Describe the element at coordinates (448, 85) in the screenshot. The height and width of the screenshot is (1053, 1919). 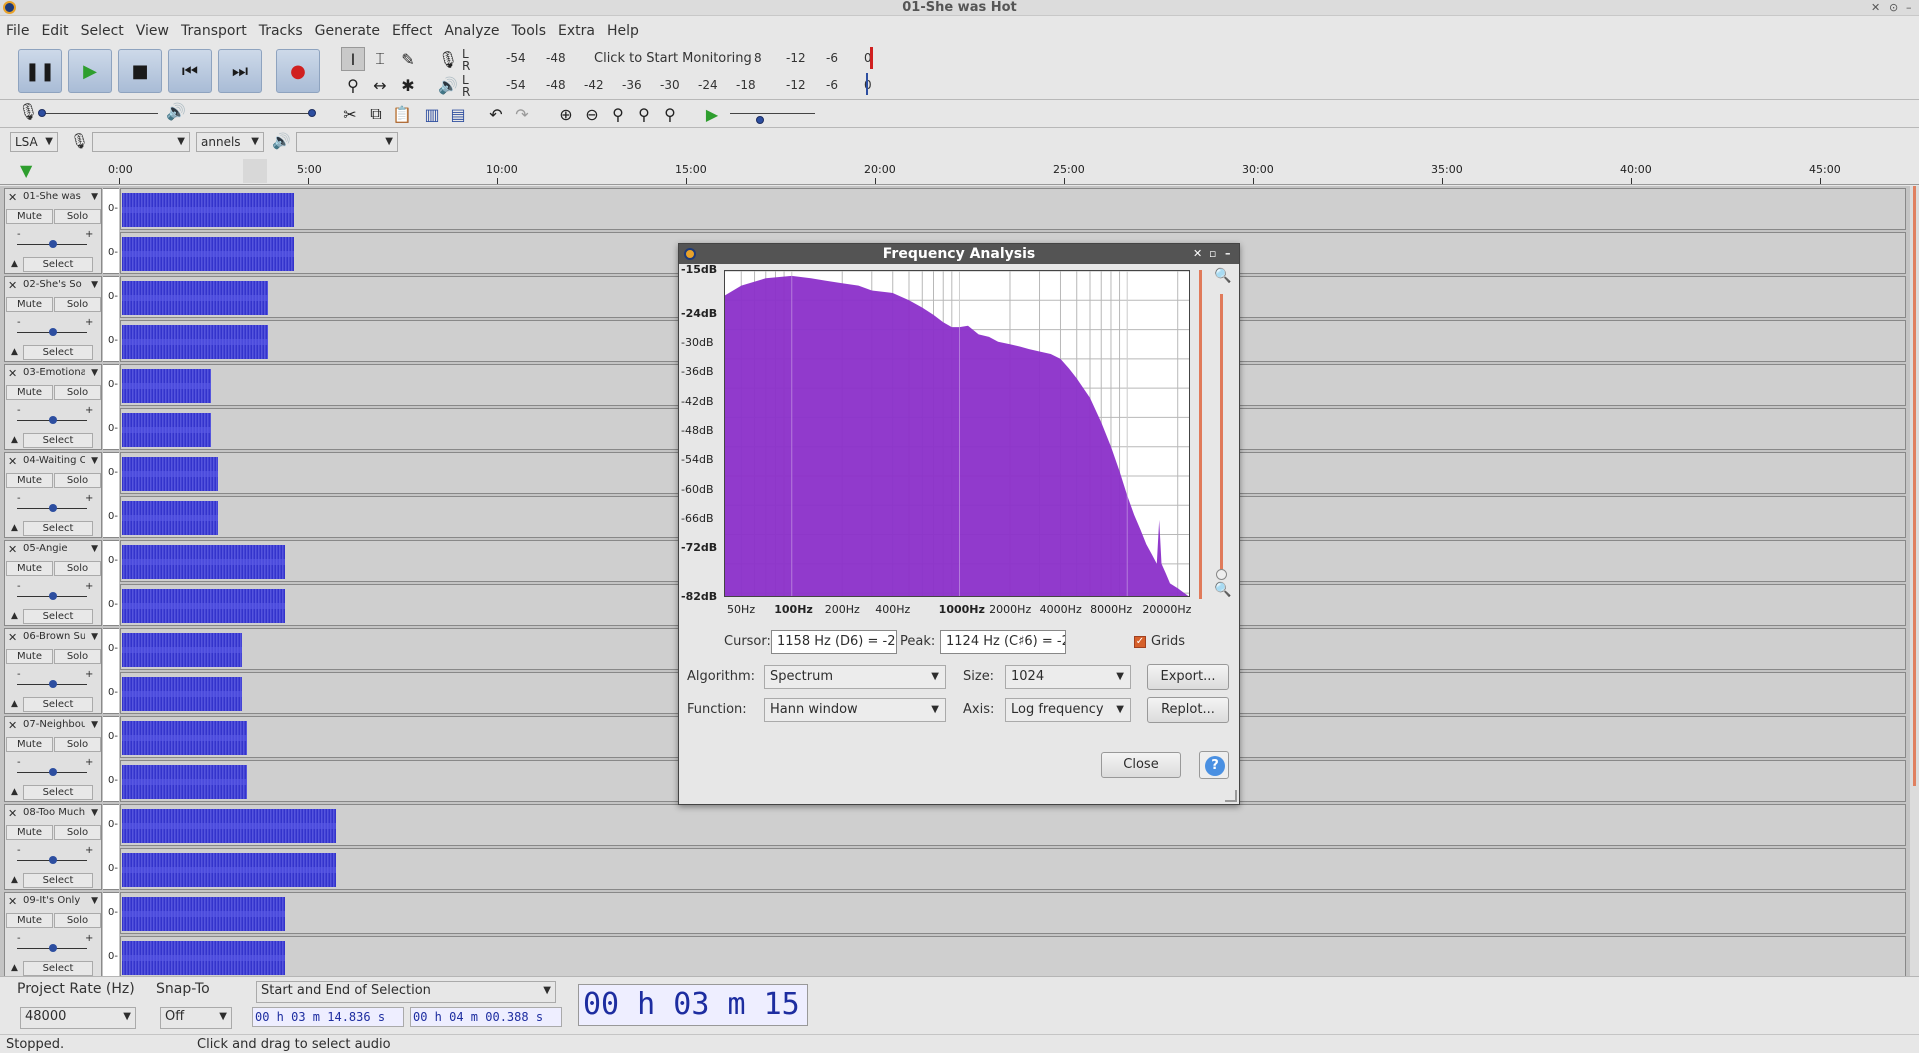
I see `play-meter-button: 🔊` at that location.